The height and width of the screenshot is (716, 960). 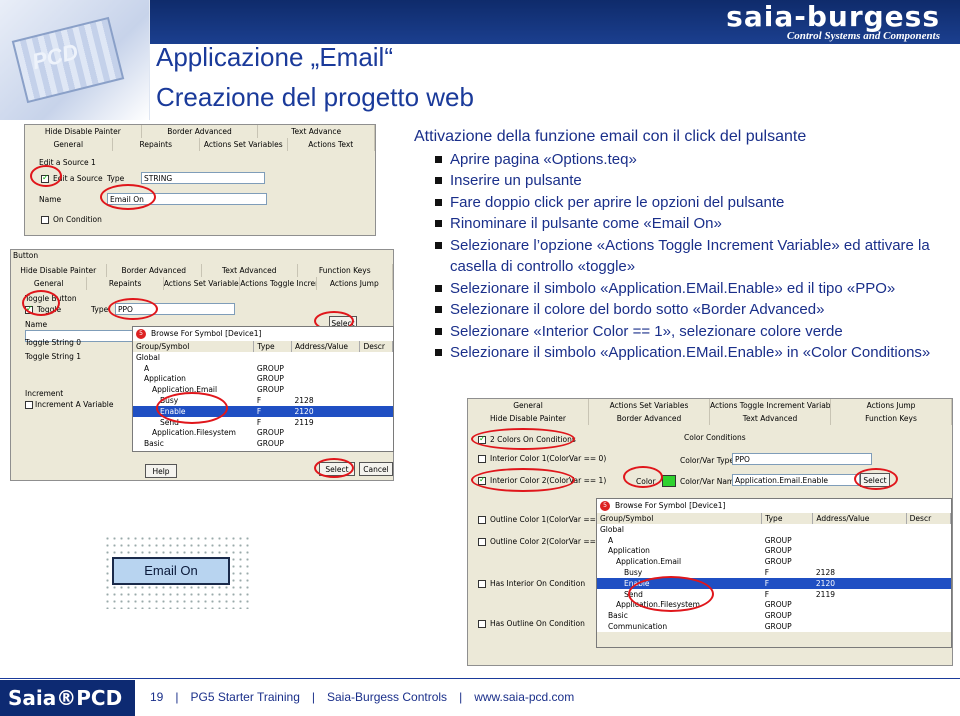 I want to click on tab-text-advanced: Text Advance, so click(x=316, y=131).